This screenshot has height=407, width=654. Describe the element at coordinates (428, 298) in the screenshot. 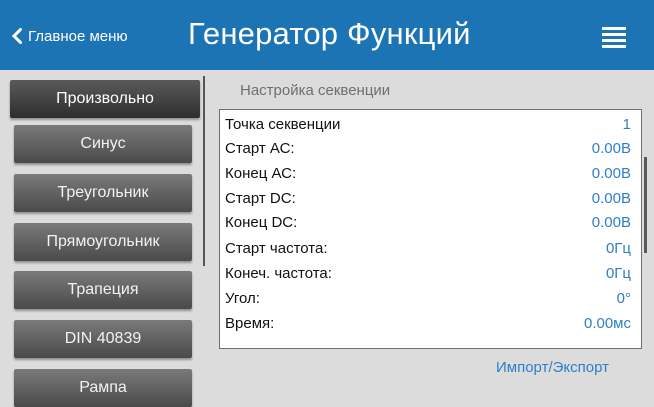

I see `row-angle: Угол: 0°` at that location.